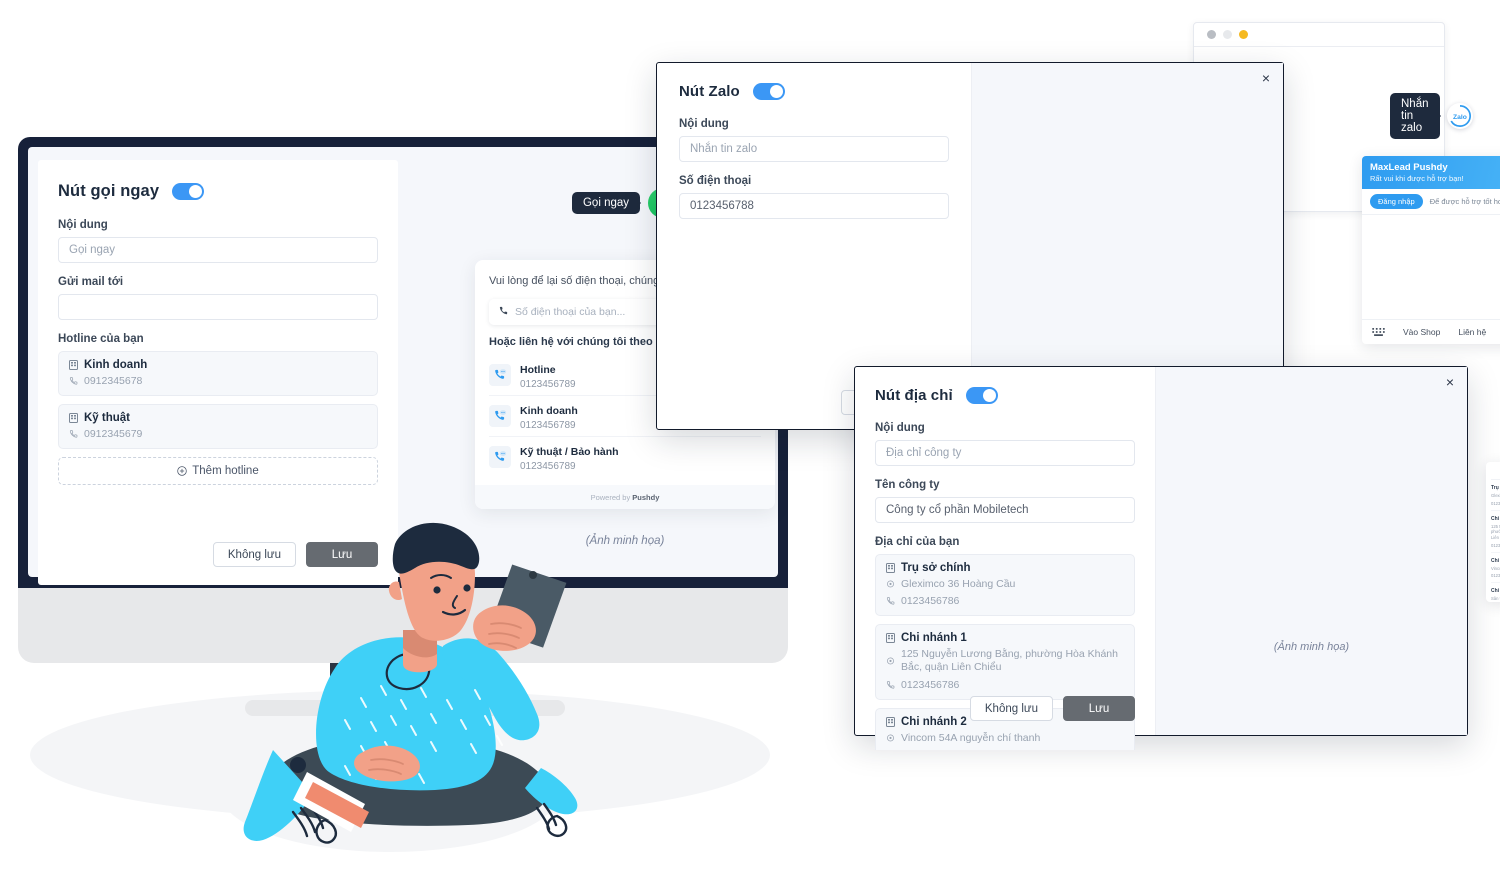  Describe the element at coordinates (182, 471) in the screenshot. I see `plus-circle-icon` at that location.